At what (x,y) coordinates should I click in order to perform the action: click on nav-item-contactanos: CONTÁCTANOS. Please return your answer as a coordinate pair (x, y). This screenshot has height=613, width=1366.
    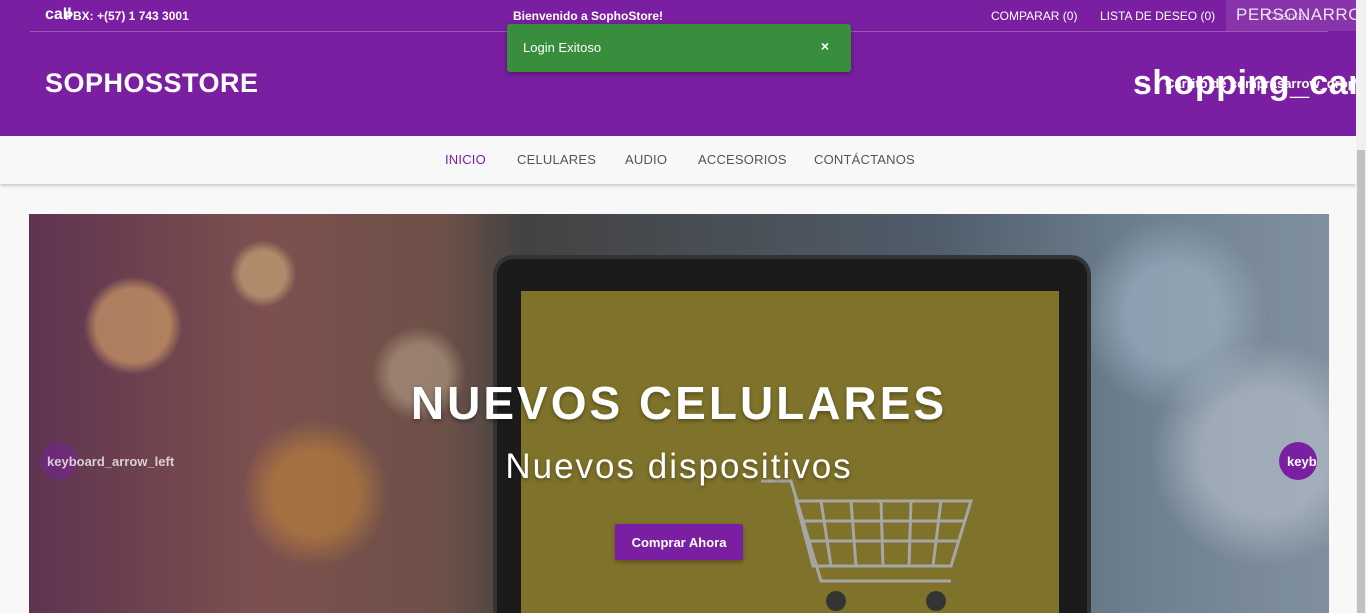
    Looking at the image, I should click on (864, 159).